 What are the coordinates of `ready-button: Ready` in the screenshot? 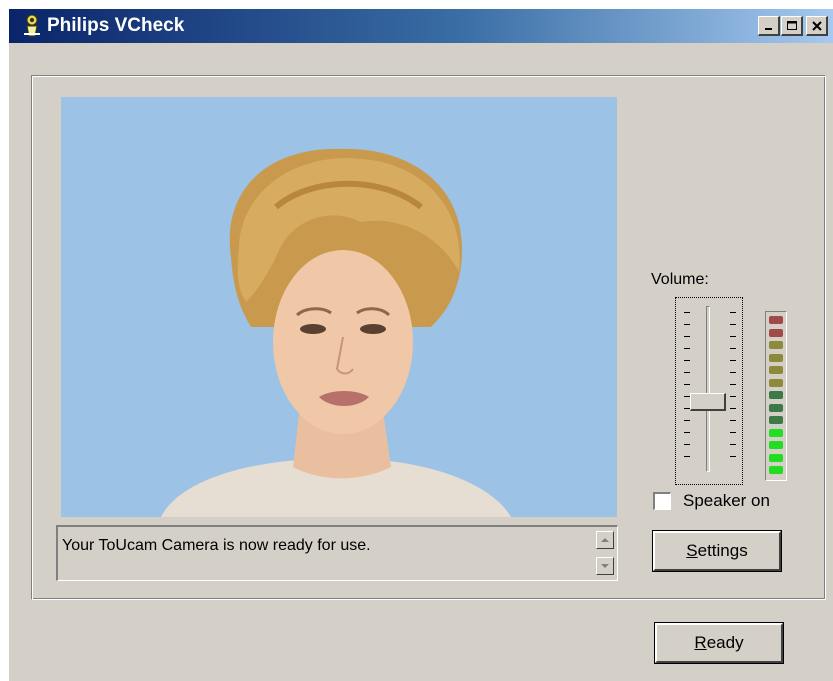 It's located at (719, 643).